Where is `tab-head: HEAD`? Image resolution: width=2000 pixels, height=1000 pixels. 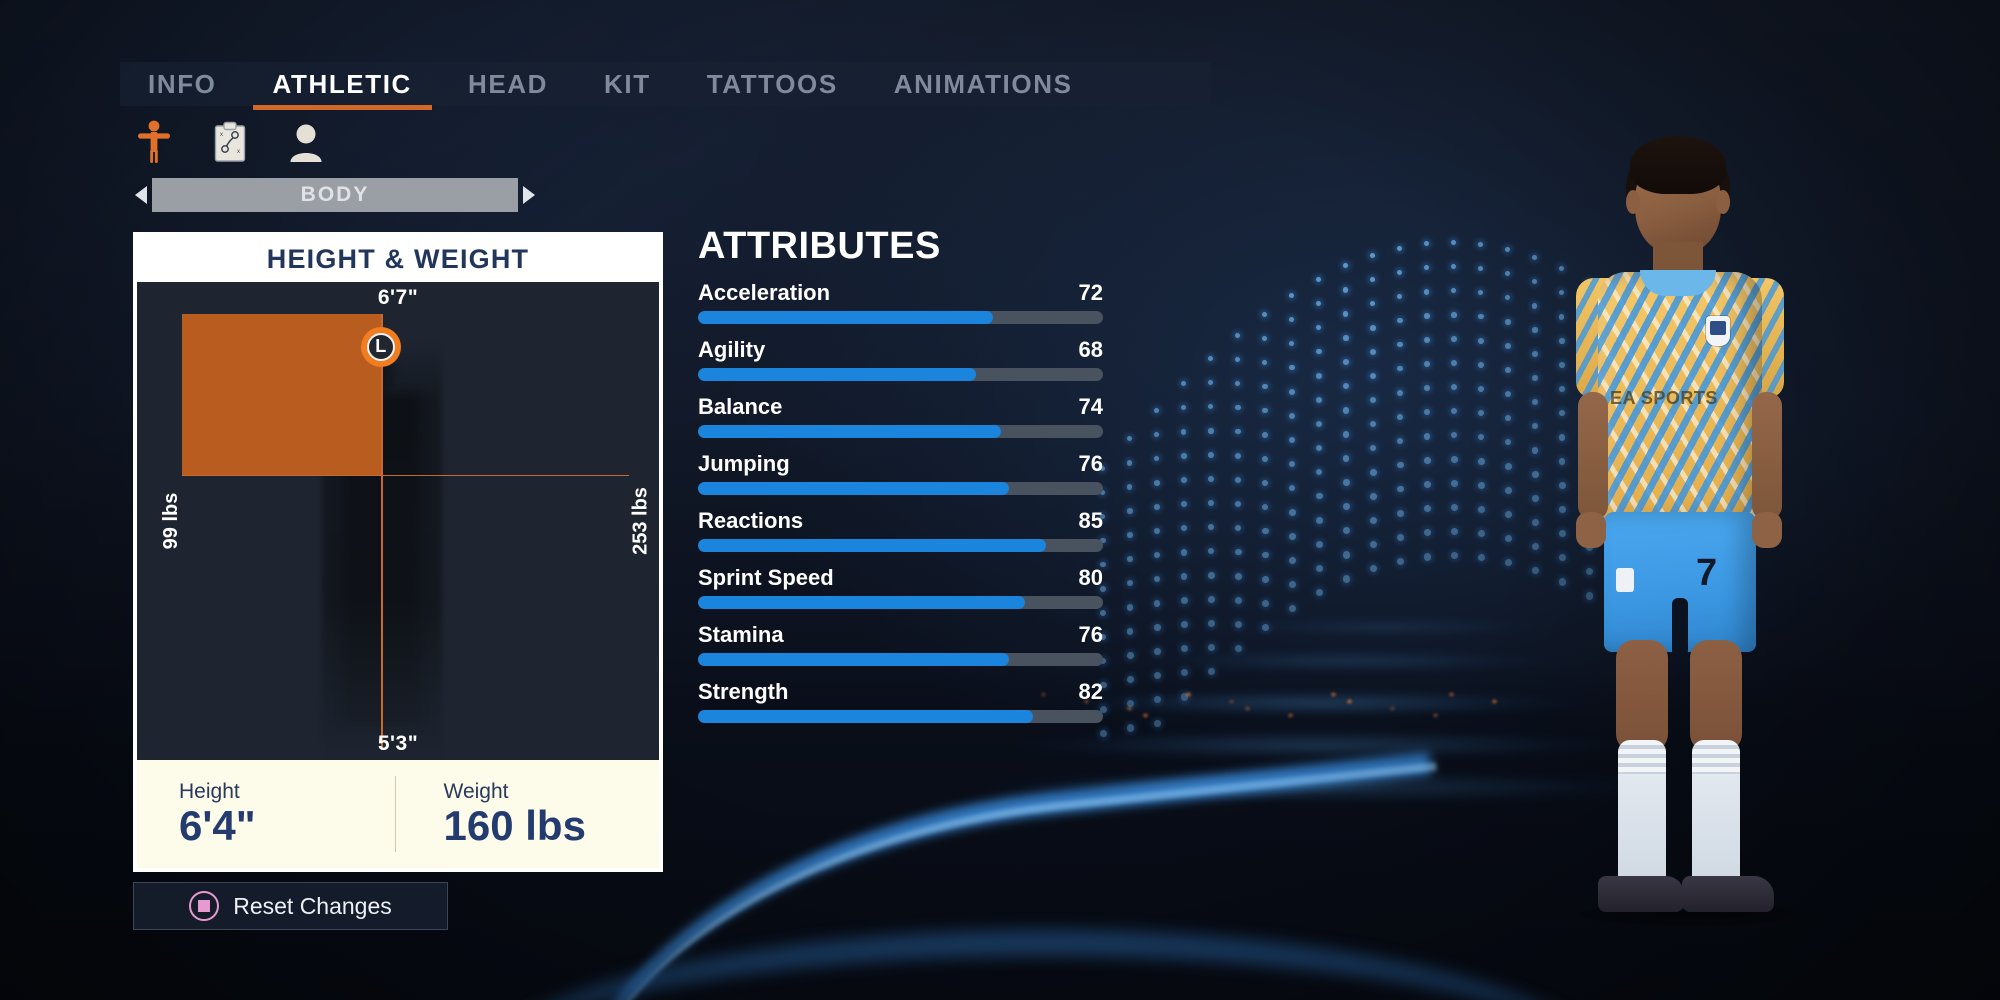
tab-head: HEAD is located at coordinates (508, 84).